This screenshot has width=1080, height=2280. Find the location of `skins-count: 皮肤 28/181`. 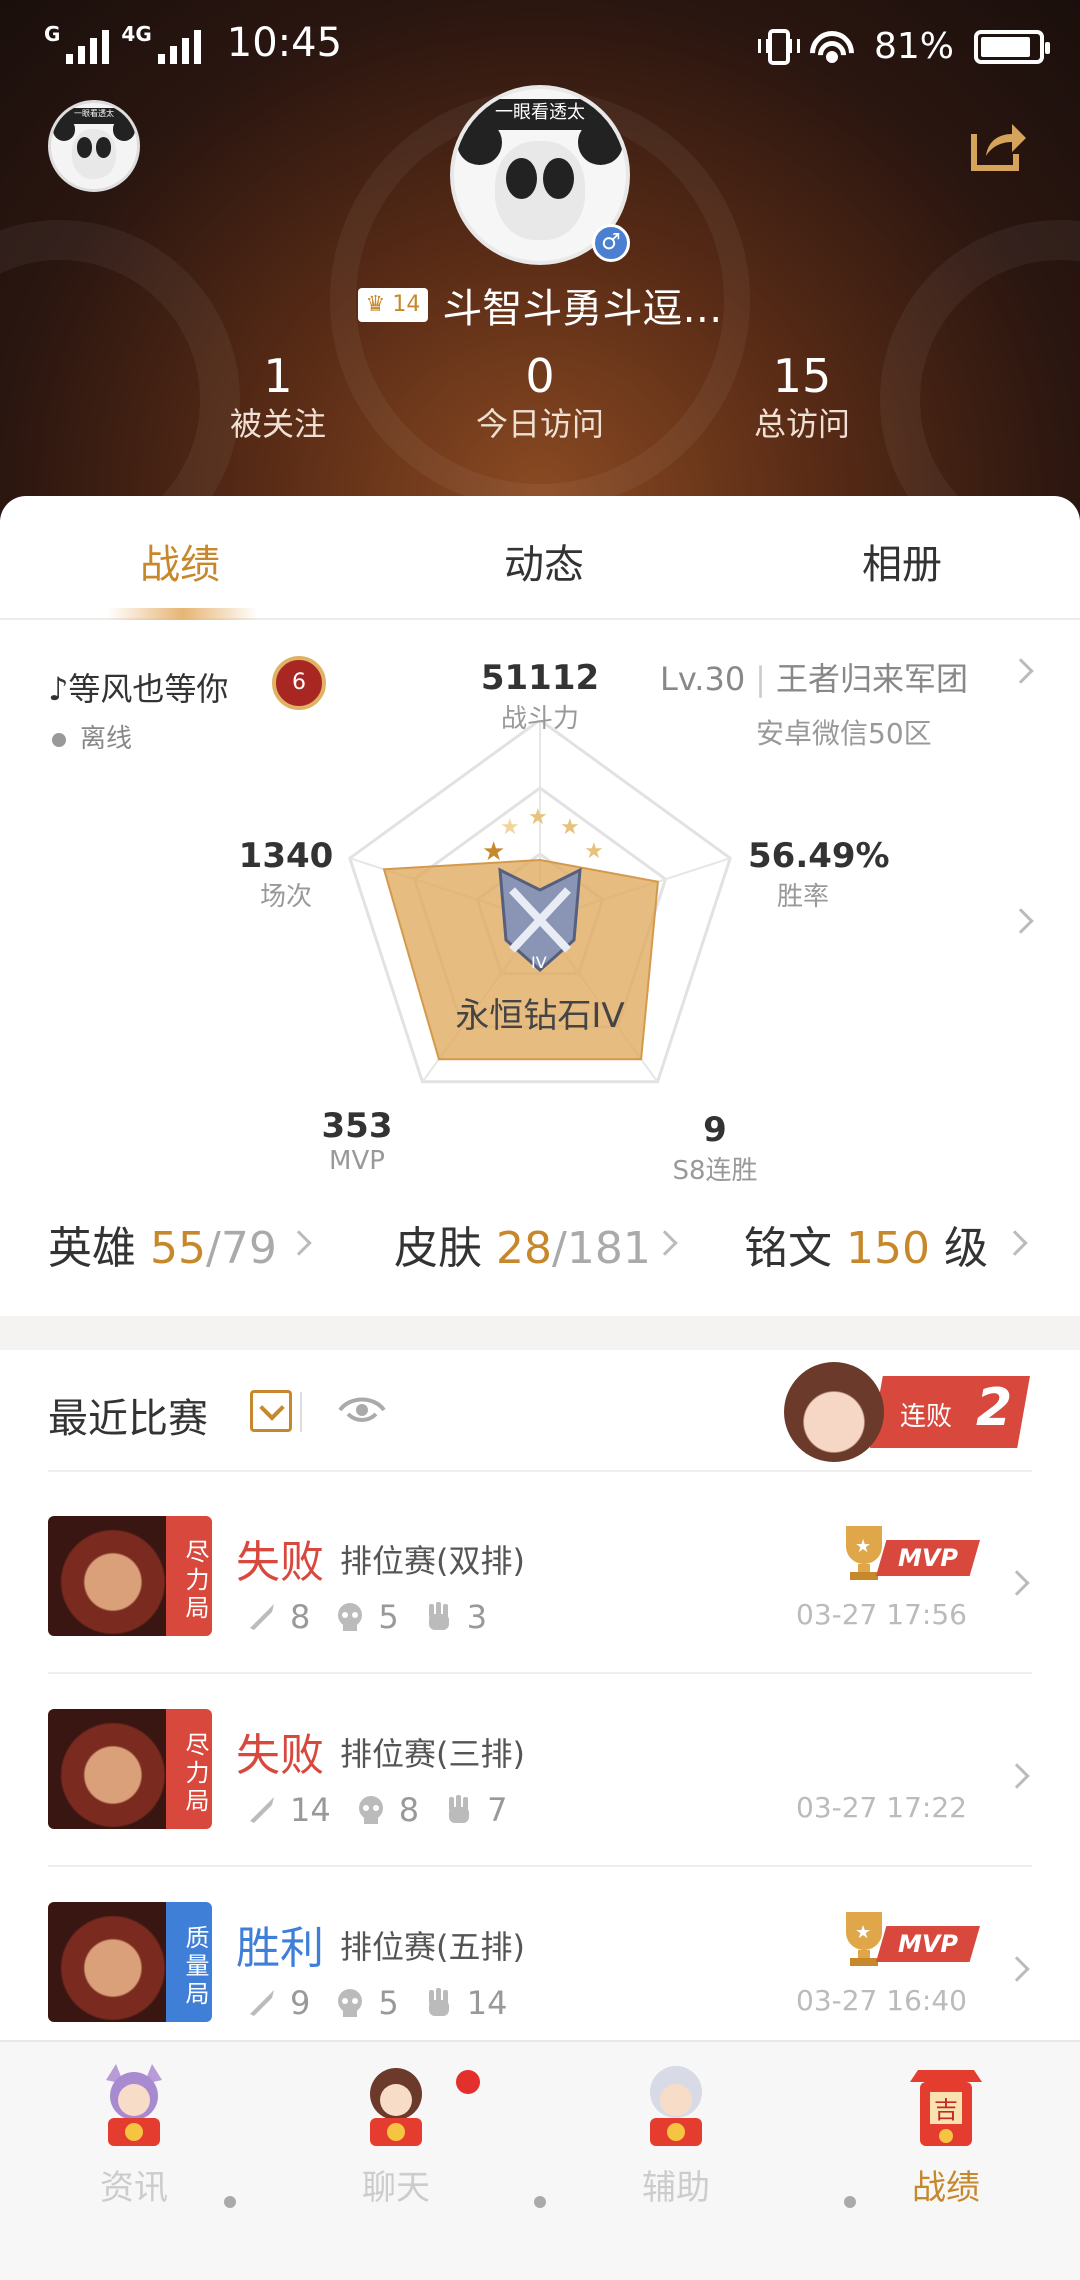

skins-count: 皮肤 28/181 is located at coordinates (522, 1244).